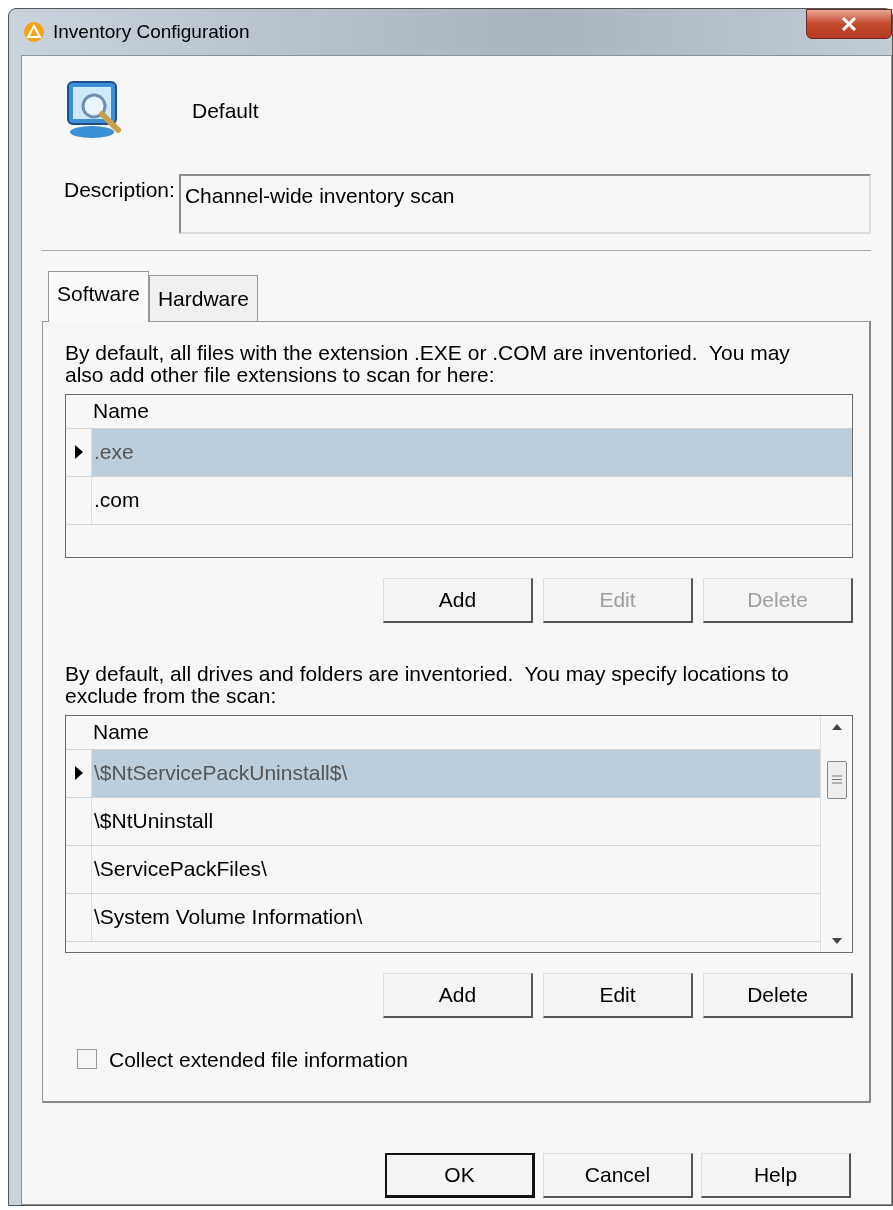 The width and height of the screenshot is (893, 1210). What do you see at coordinates (119, 190) in the screenshot?
I see `description-label: Description:` at bounding box center [119, 190].